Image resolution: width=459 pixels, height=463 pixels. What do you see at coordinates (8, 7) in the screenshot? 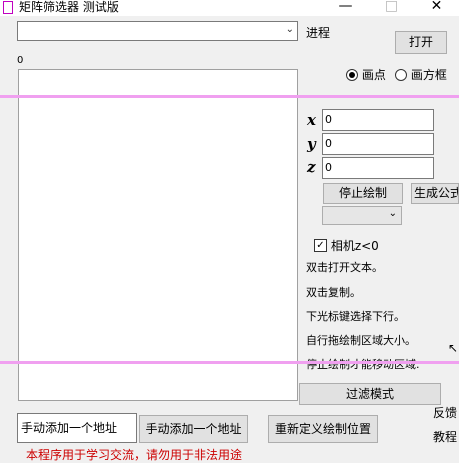
I see `app-window-icon` at bounding box center [8, 7].